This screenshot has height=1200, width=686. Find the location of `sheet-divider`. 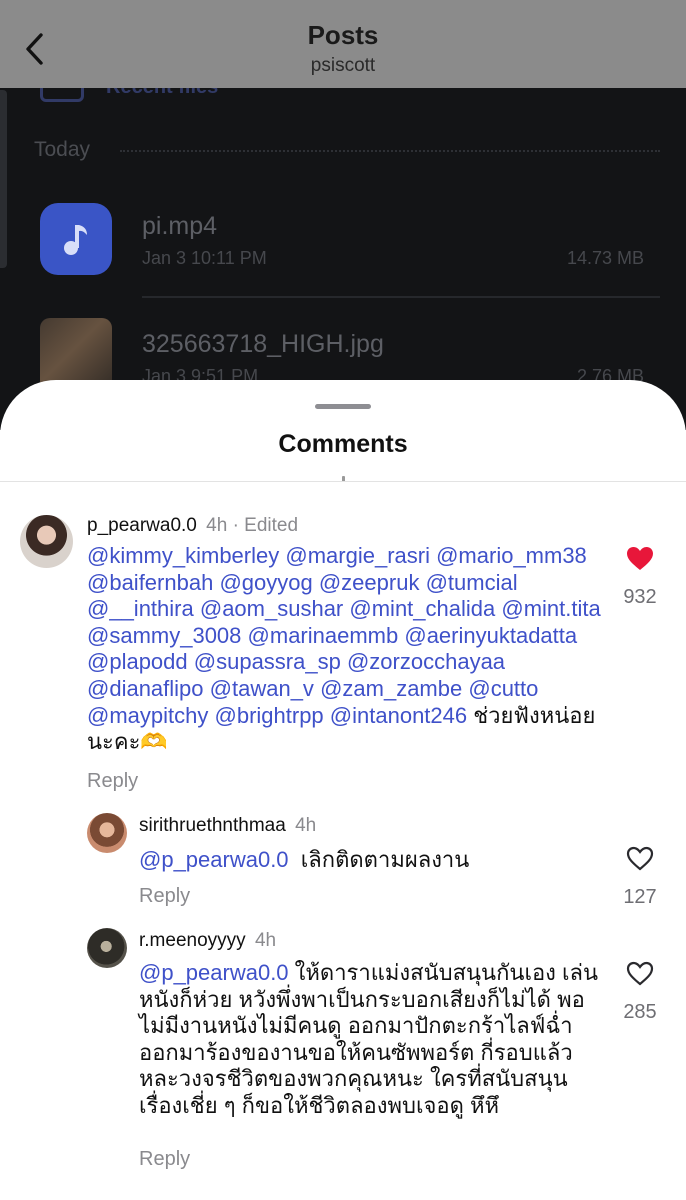

sheet-divider is located at coordinates (343, 481).